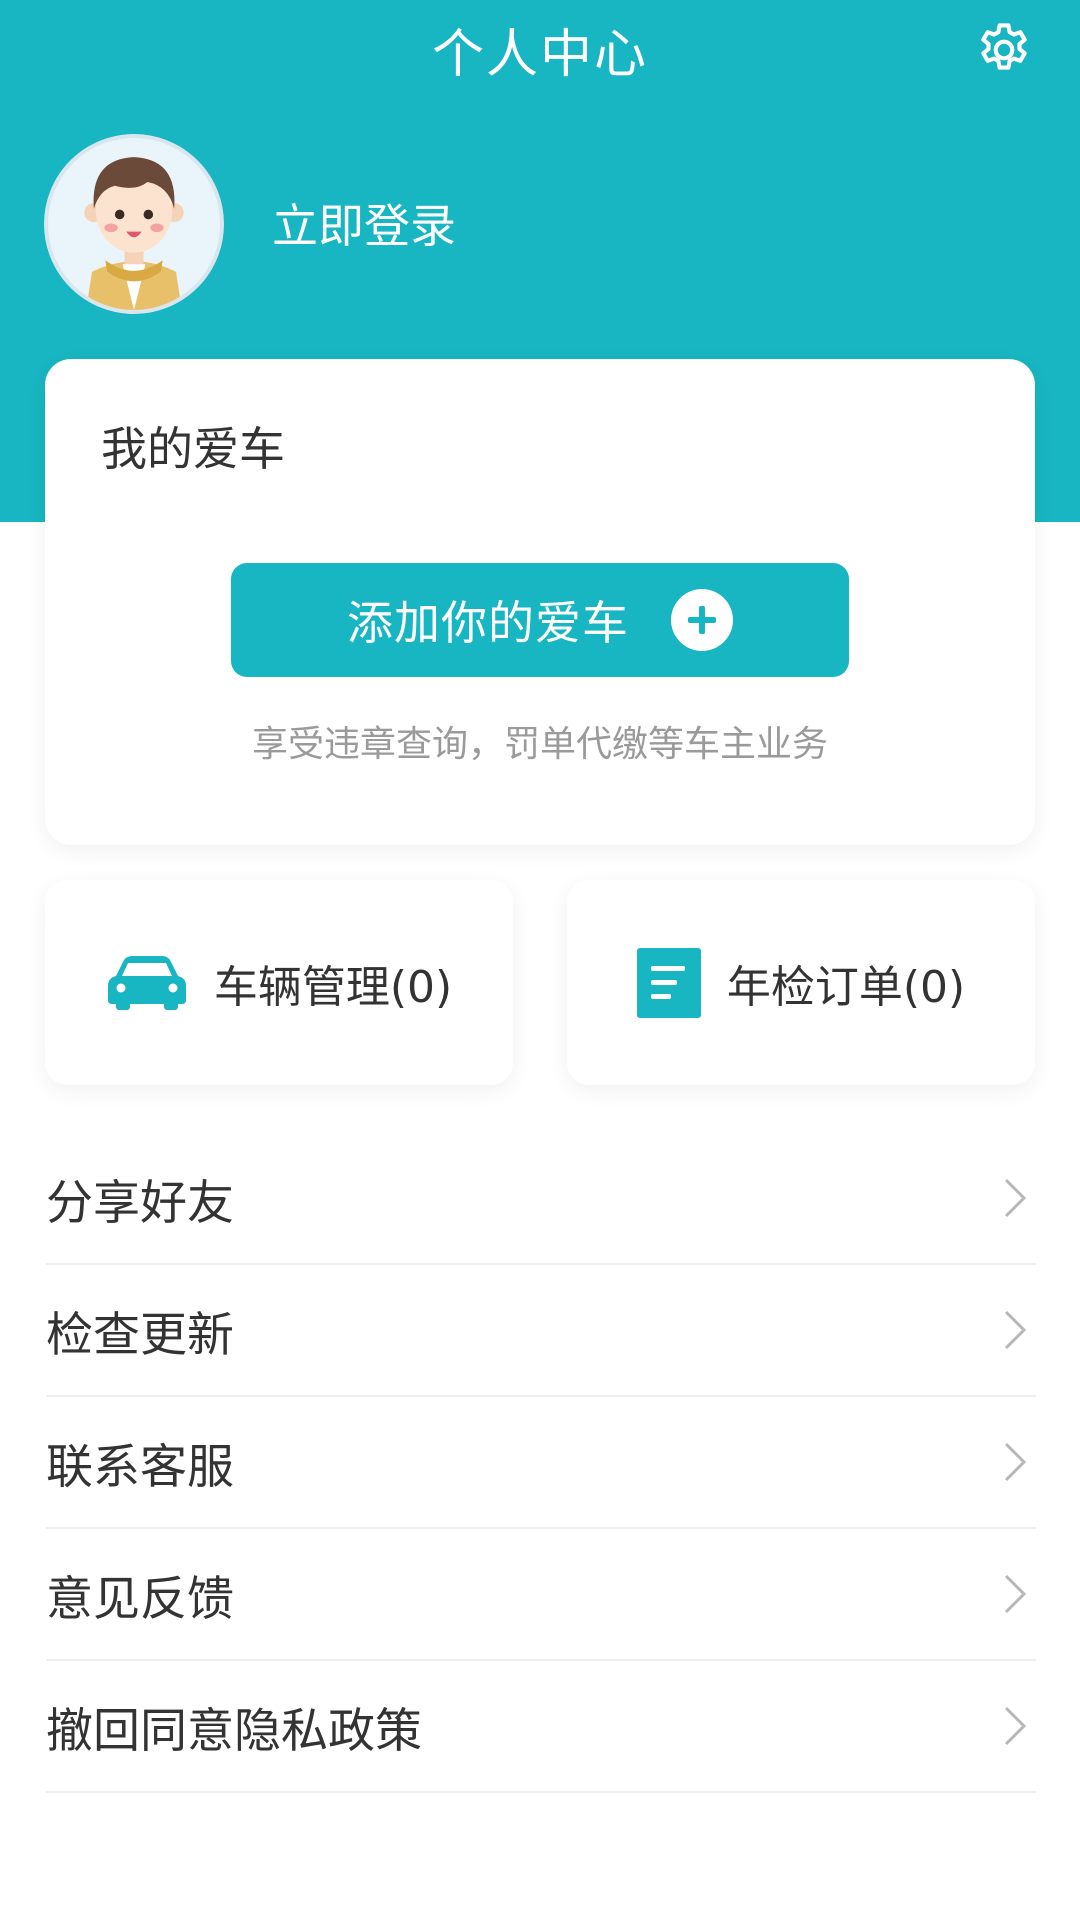 The image size is (1080, 1920). I want to click on inspection-orders-label: 年检订单(0), so click(846, 987).